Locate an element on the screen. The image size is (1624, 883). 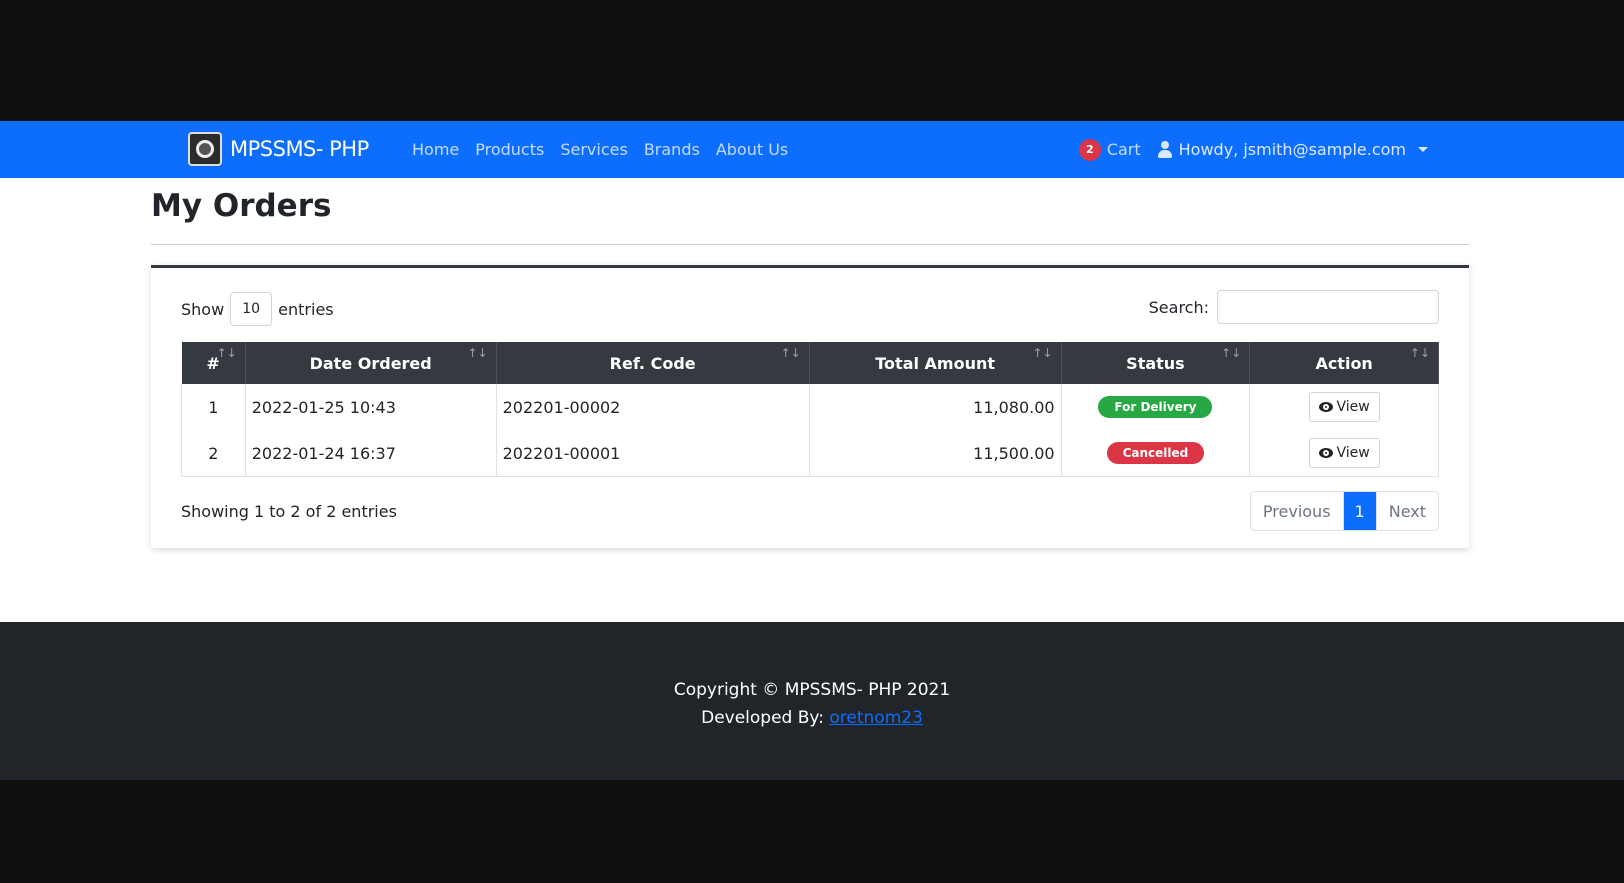
header-total-amount: Total Amount ↑↓ is located at coordinates (935, 363).